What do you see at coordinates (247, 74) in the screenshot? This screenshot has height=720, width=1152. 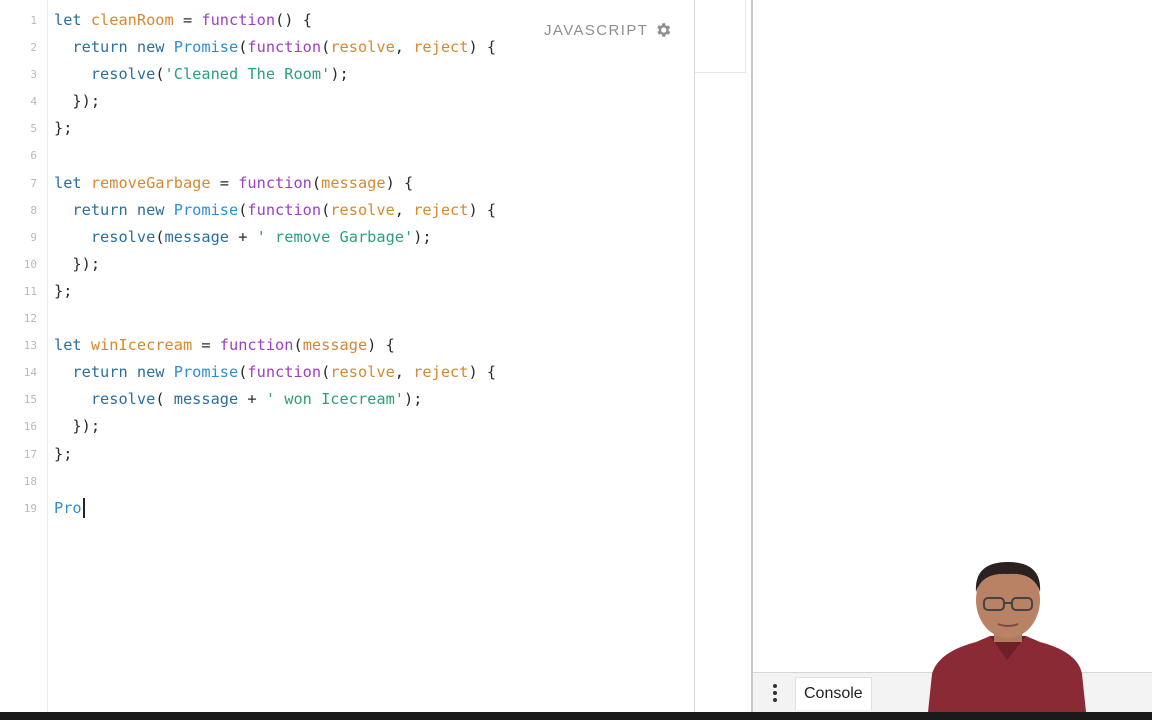 I see `code-token: 'Cleaned The Room'` at bounding box center [247, 74].